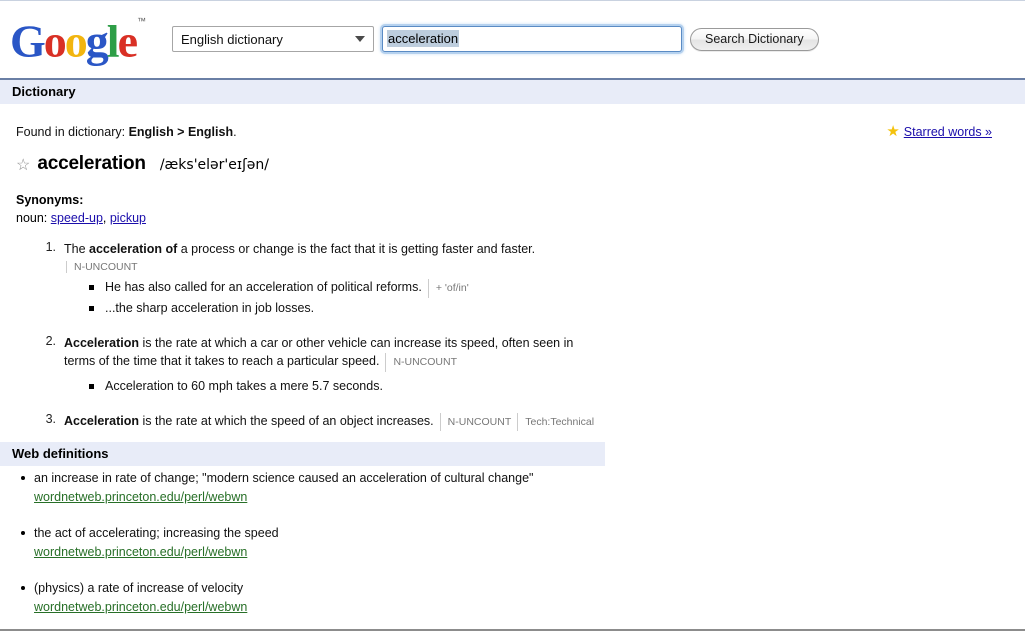 This screenshot has height=635, width=1025. I want to click on chevron-down-icon, so click(360, 39).